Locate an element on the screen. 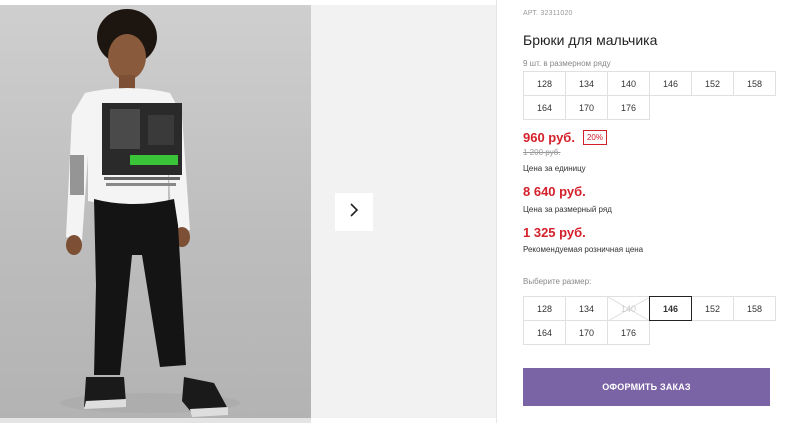 The image size is (800, 423). pack-size-cell: 176 is located at coordinates (628, 107).